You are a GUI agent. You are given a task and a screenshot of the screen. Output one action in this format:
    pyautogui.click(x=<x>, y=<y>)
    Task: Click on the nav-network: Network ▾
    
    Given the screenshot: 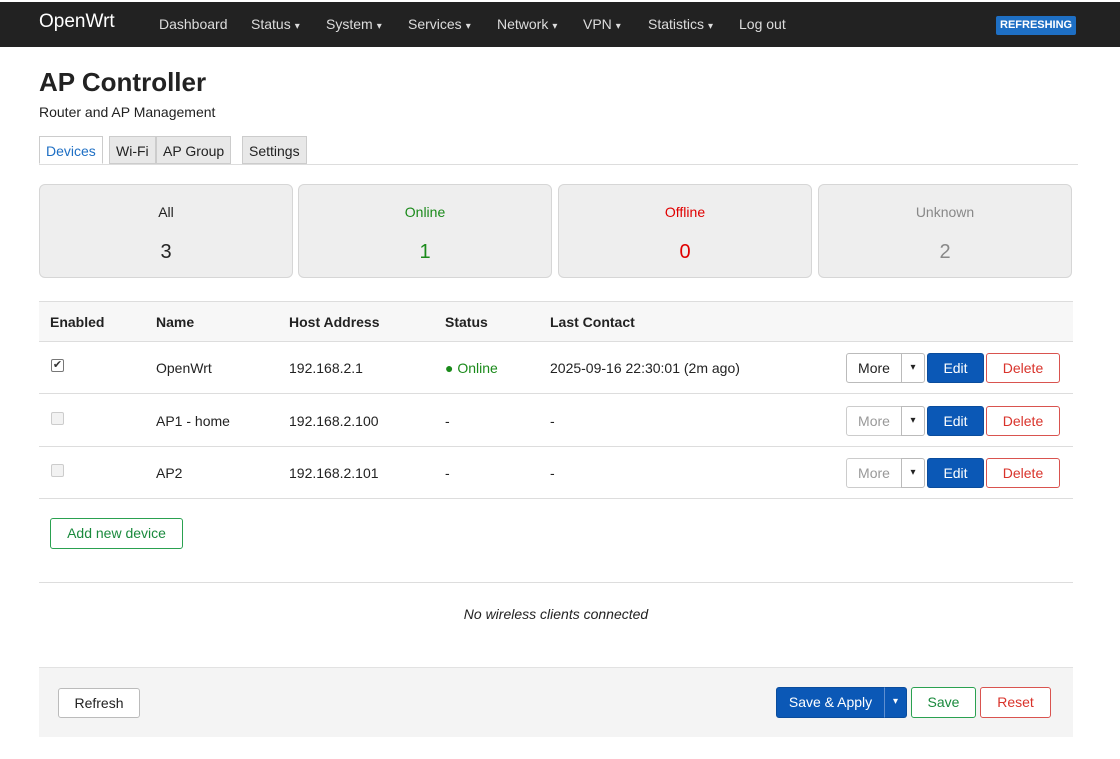 What is the action you would take?
    pyautogui.click(x=527, y=24)
    